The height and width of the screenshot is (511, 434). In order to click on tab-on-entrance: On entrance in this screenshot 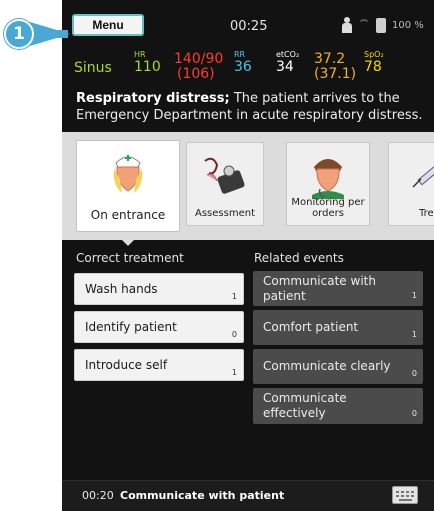, I will do `click(128, 186)`.